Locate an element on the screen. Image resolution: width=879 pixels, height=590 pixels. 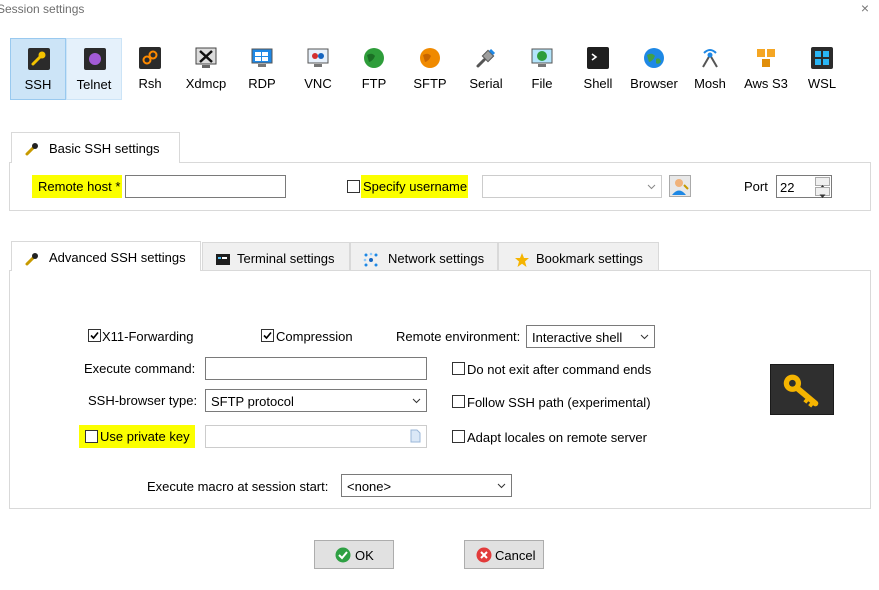
tab-basic-ssh-settings: Basic SSH settings is located at coordinates (95, 147).